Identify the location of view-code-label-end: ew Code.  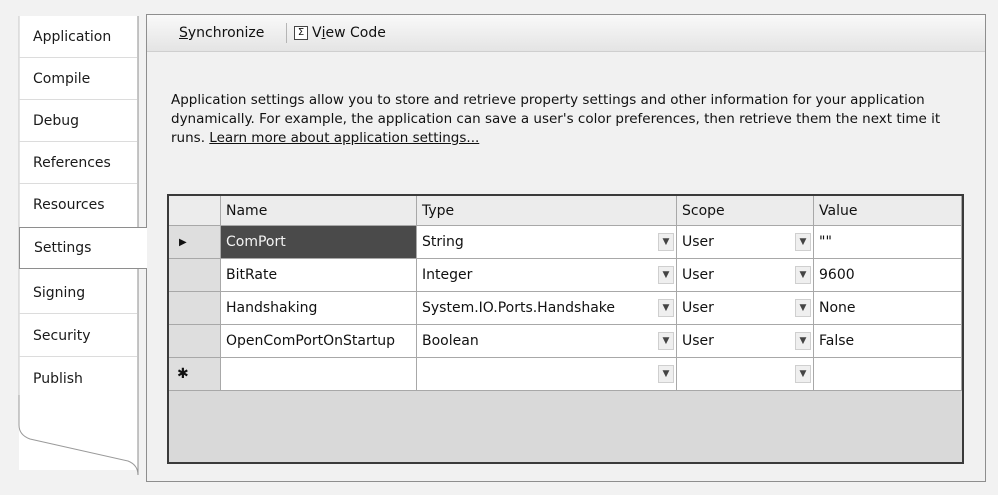
(355, 33).